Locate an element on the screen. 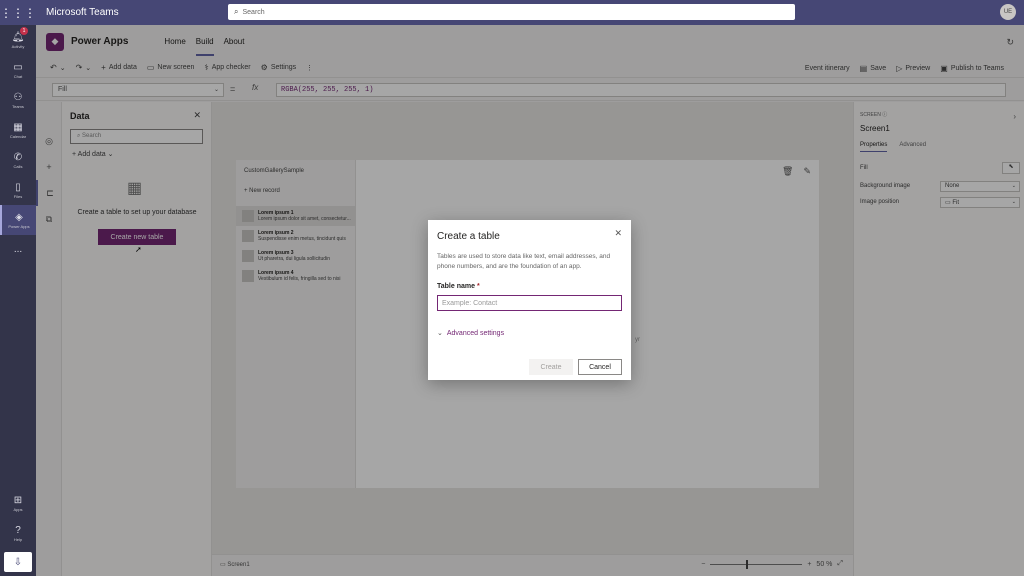 The image size is (1024, 576). rail-item-power-apps: ◈ Power Apps is located at coordinates (18, 220).